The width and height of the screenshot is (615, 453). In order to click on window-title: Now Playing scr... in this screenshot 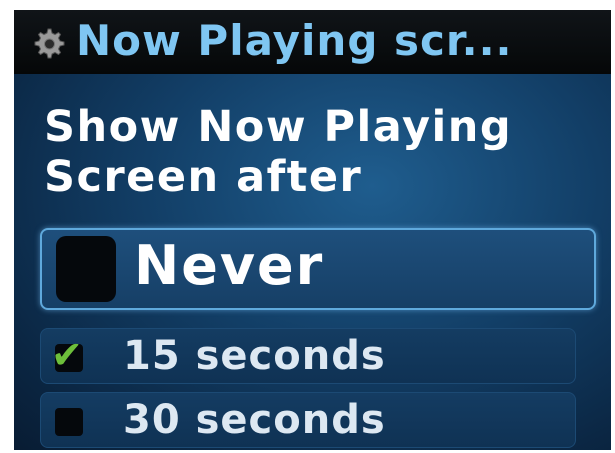, I will do `click(294, 40)`.